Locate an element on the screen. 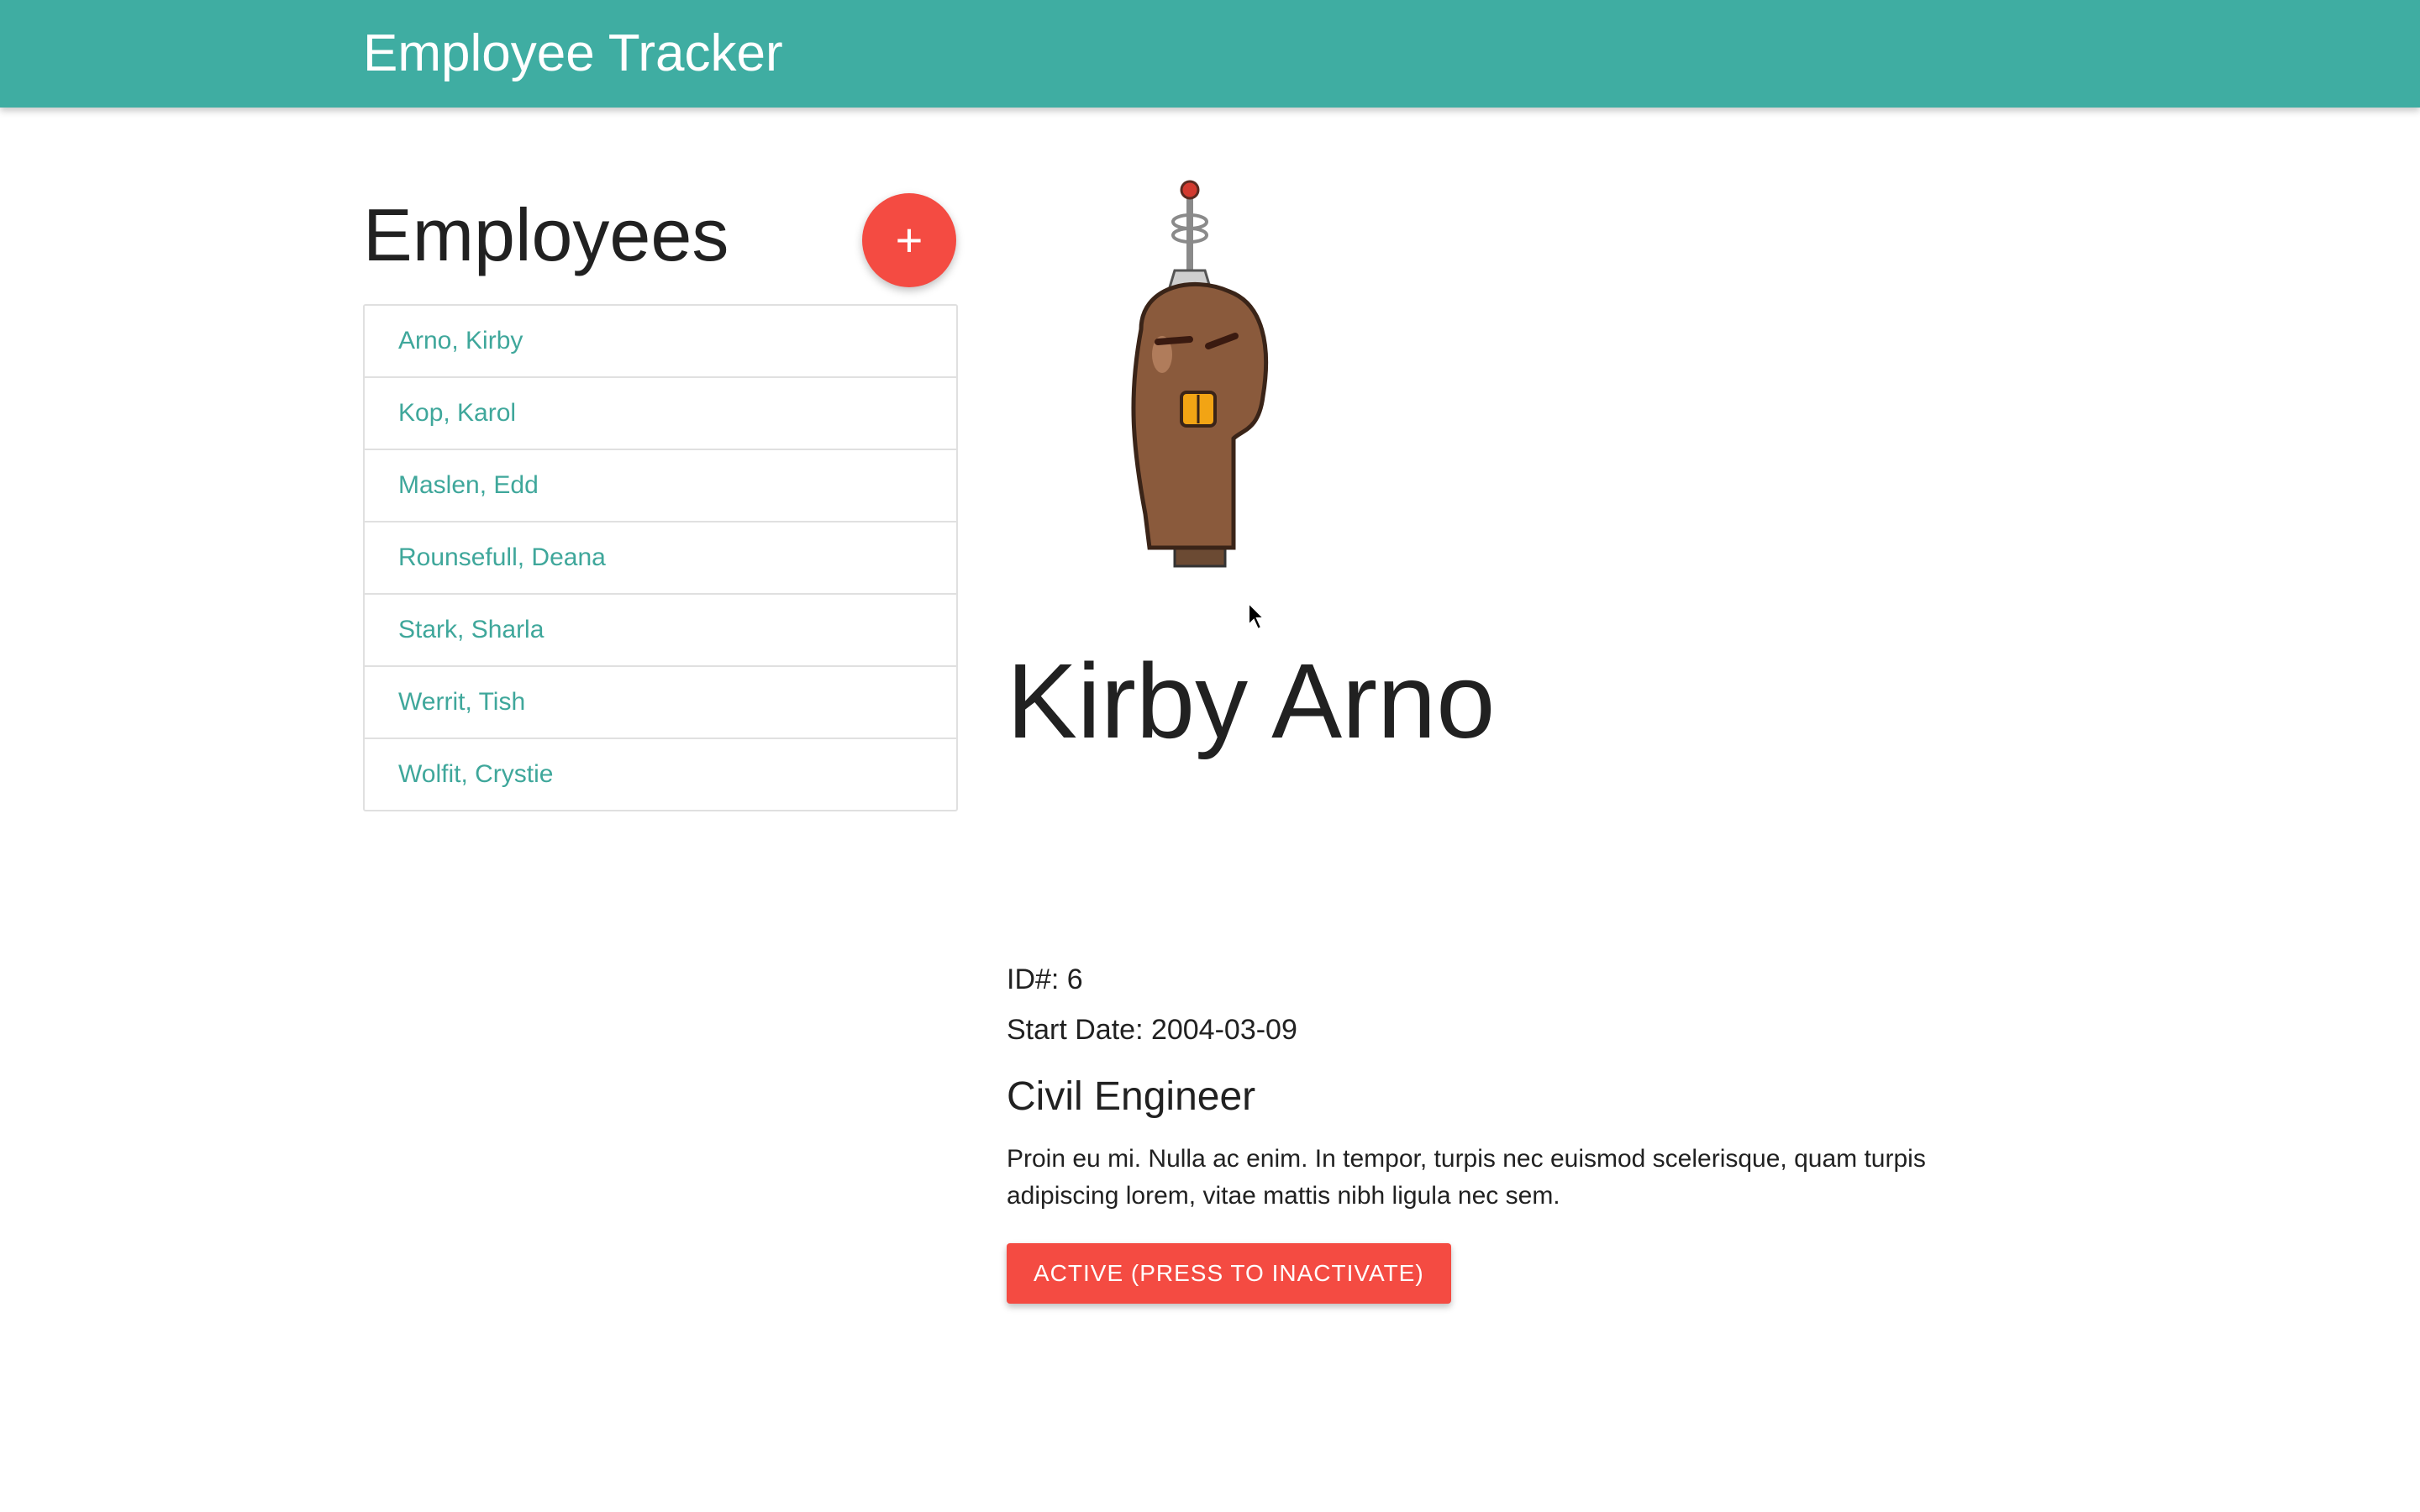 This screenshot has width=2420, height=1512. toggle-active-button: ACTIVE (PRESS TO INACTIVATE) is located at coordinates (1229, 1273).